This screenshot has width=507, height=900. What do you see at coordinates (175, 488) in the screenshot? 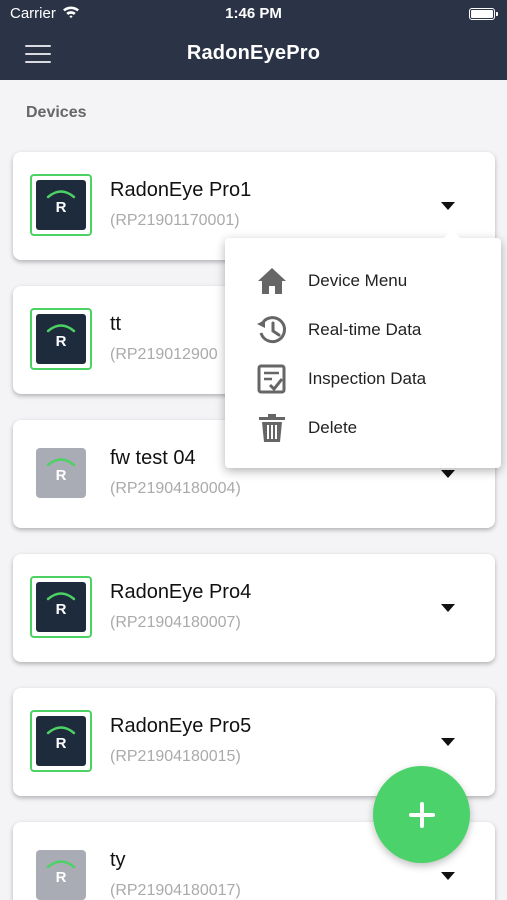
I see `device-serial: (RP21904180004)` at bounding box center [175, 488].